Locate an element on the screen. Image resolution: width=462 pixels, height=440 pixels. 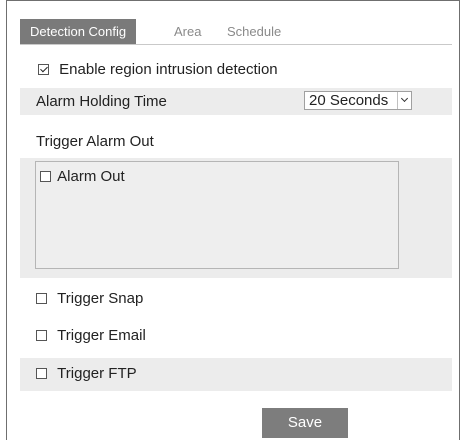
trigger-alarm-out-label: Trigger Alarm Out is located at coordinates (95, 141).